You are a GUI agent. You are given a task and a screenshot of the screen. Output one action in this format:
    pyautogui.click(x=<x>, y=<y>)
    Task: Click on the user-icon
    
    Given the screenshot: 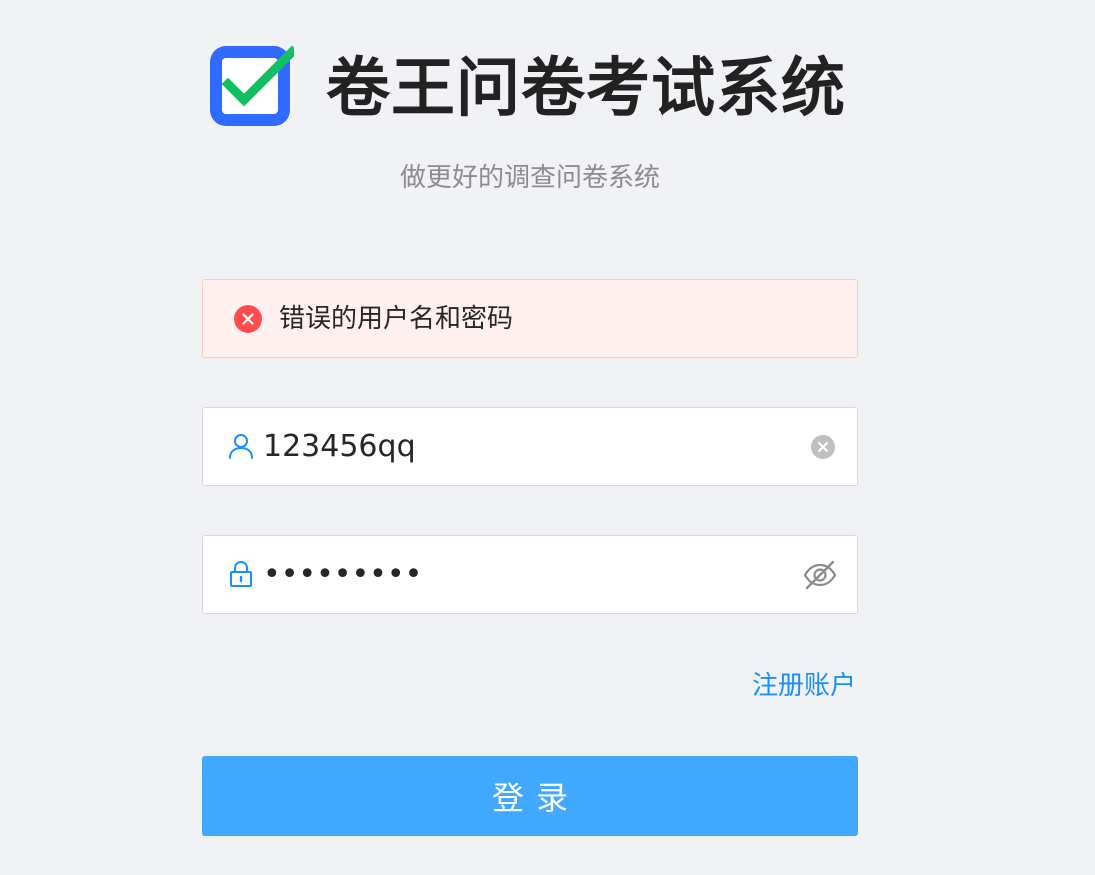 What is the action you would take?
    pyautogui.click(x=241, y=446)
    